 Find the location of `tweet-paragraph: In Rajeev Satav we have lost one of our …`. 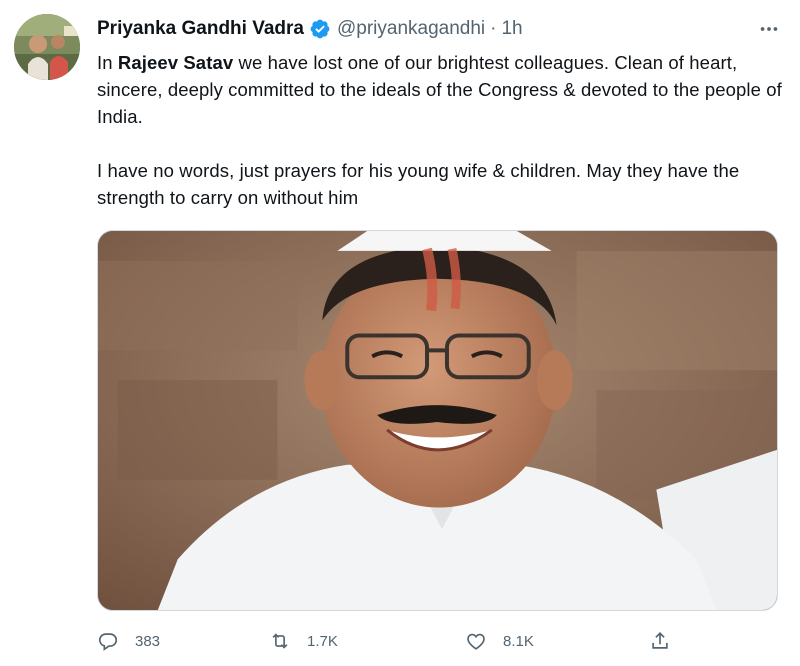

tweet-paragraph: In Rajeev Satav we have lost one of our … is located at coordinates (439, 89).